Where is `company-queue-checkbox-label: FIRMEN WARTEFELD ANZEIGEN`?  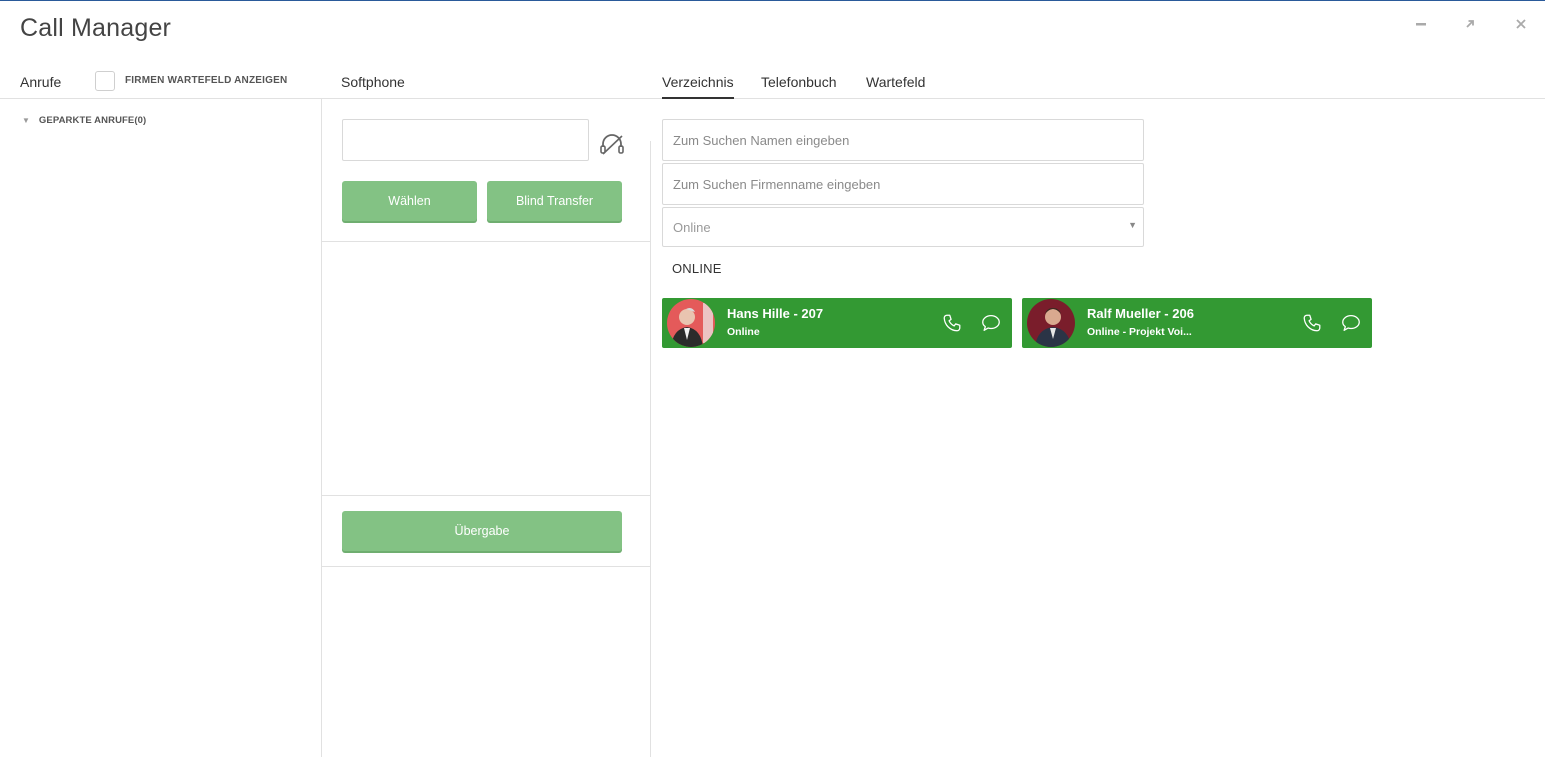 company-queue-checkbox-label: FIRMEN WARTEFELD ANZEIGEN is located at coordinates (206, 80).